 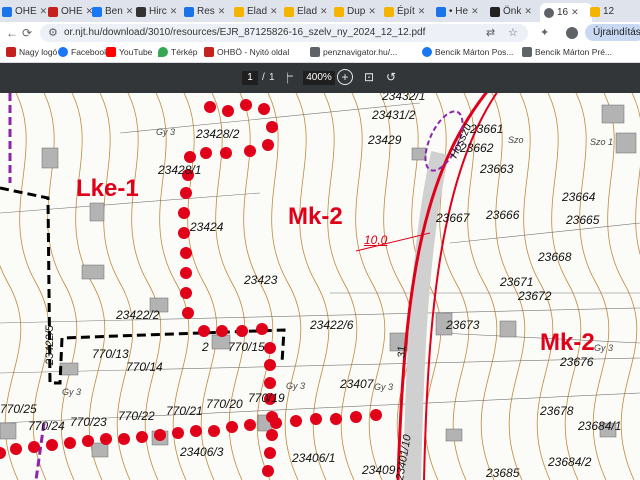 What do you see at coordinates (460, 11) in the screenshot?
I see `browser-tab: • He ✕` at bounding box center [460, 11].